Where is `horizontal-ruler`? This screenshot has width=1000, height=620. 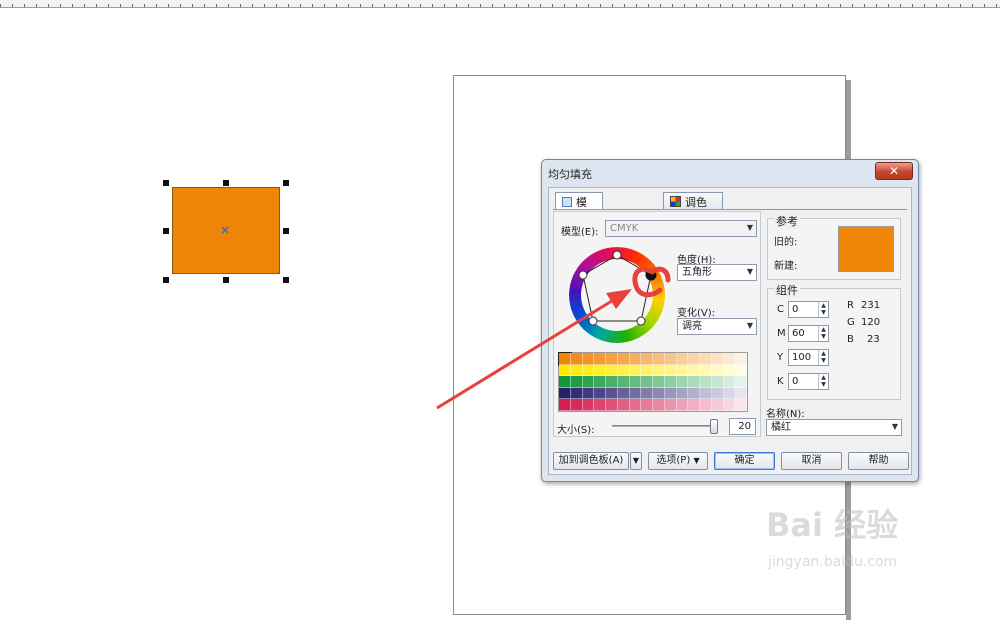
horizontal-ruler is located at coordinates (500, 4).